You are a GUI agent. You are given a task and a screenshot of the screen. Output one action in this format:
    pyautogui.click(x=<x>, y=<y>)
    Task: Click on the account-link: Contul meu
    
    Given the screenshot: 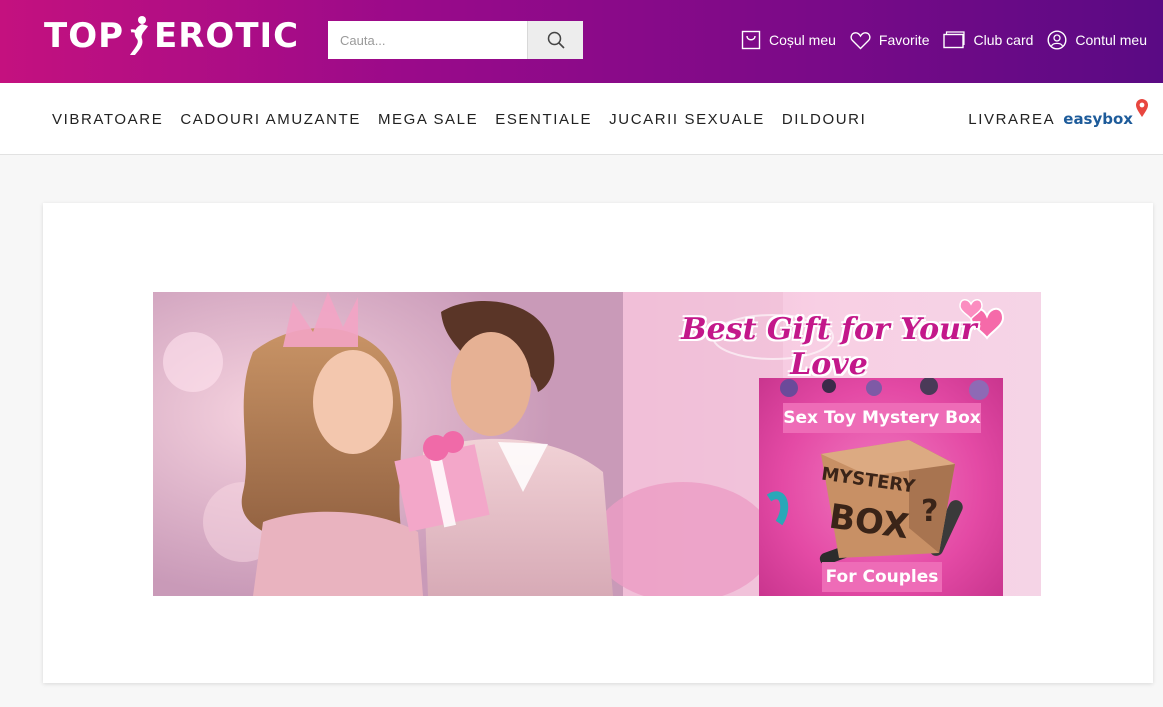 What is the action you would take?
    pyautogui.click(x=1097, y=40)
    